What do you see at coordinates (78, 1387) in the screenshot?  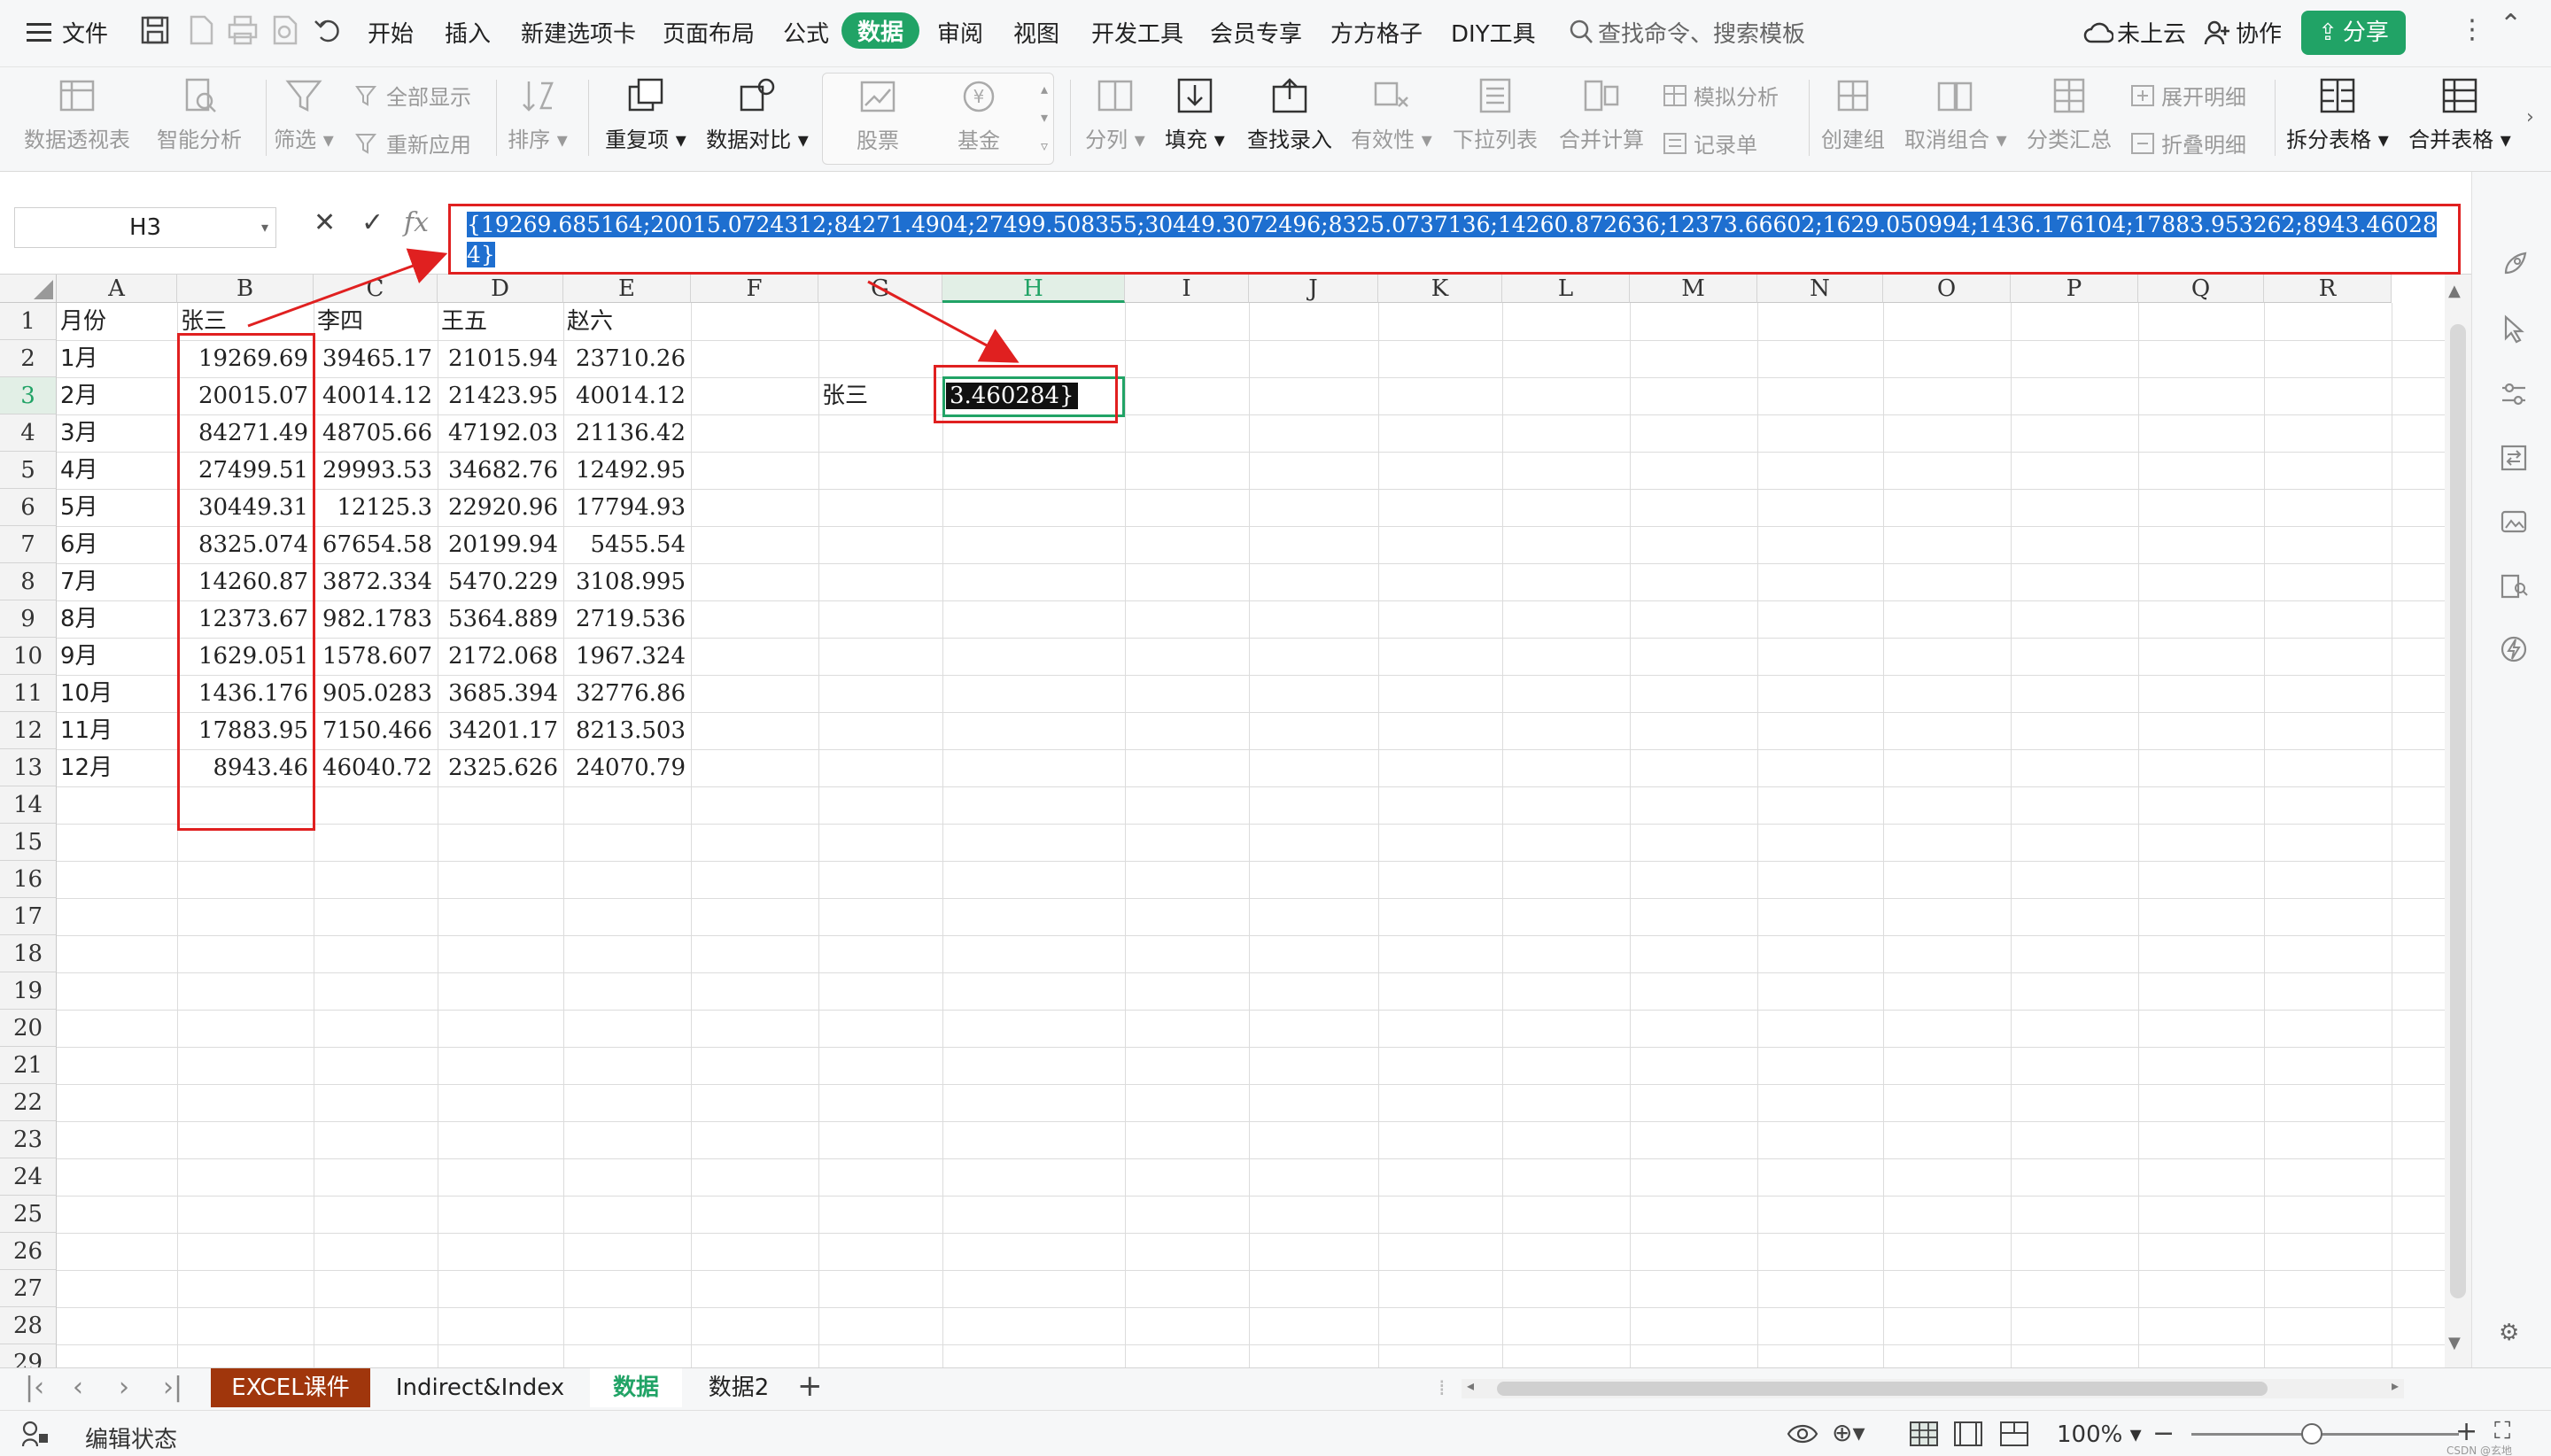 I see `prev-sheet-icon: ‹` at bounding box center [78, 1387].